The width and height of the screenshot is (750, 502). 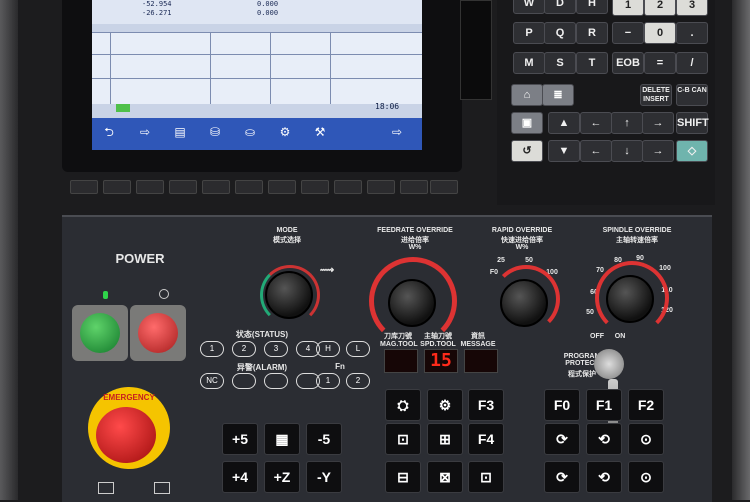 I want to click on emergency-icon, so click(x=106, y=488).